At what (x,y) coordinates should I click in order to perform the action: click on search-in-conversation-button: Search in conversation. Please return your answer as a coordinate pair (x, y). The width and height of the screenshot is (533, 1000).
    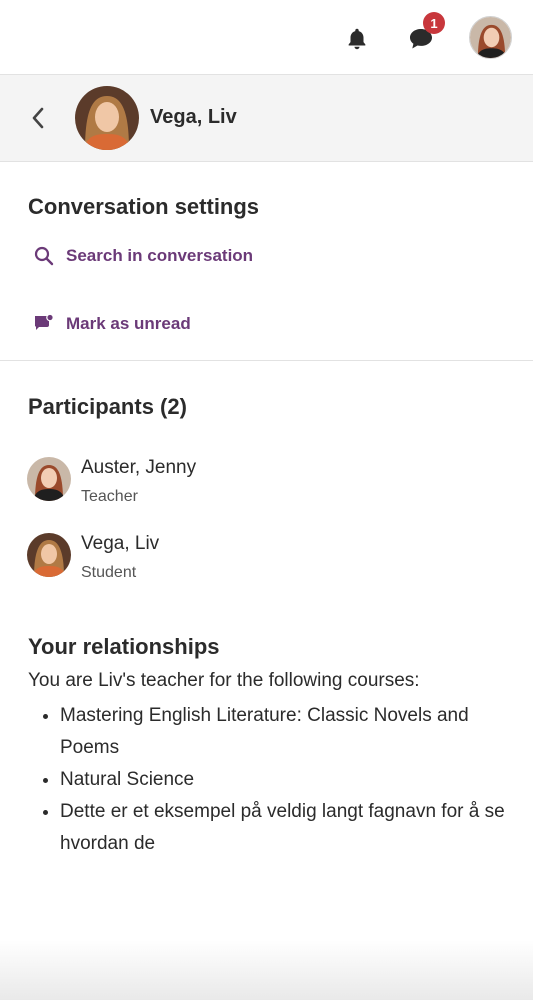
    Looking at the image, I should click on (143, 256).